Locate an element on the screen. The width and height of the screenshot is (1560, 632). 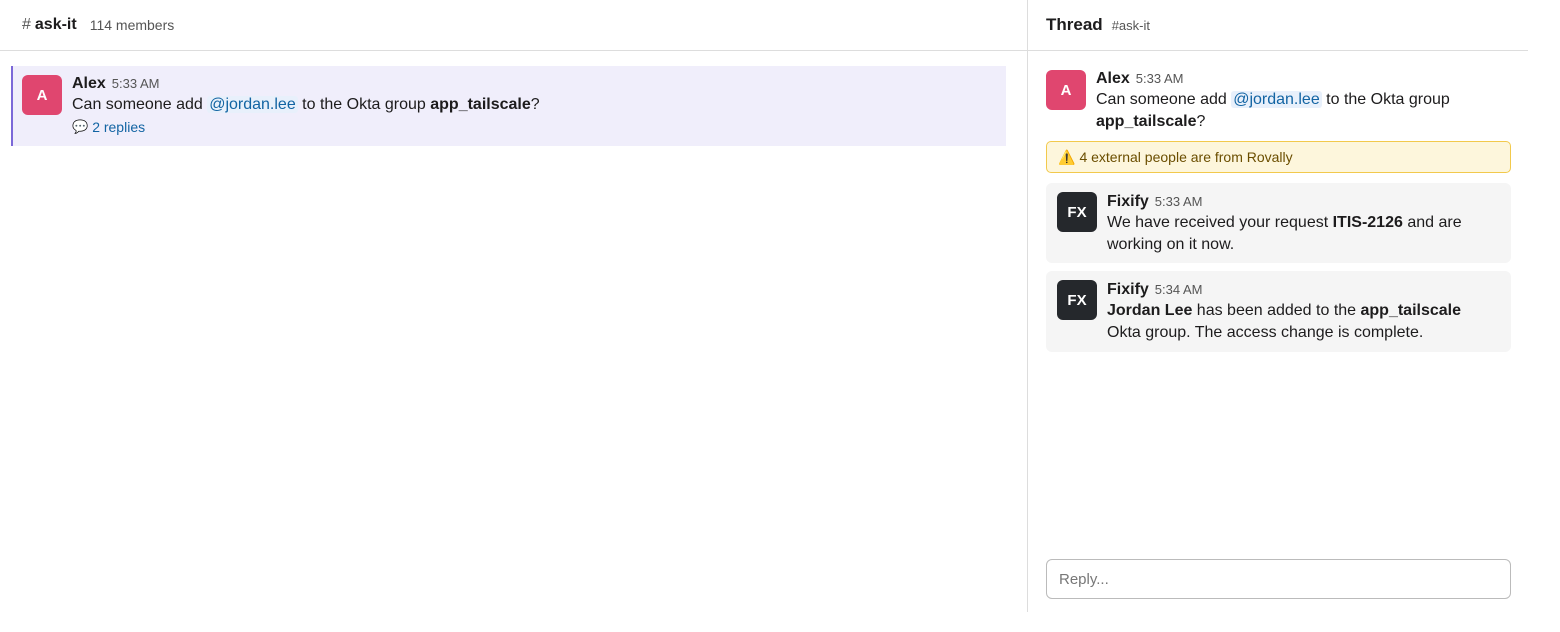
external-people-banner: ⚠️ 4 external people are from Rovally is located at coordinates (1278, 157).